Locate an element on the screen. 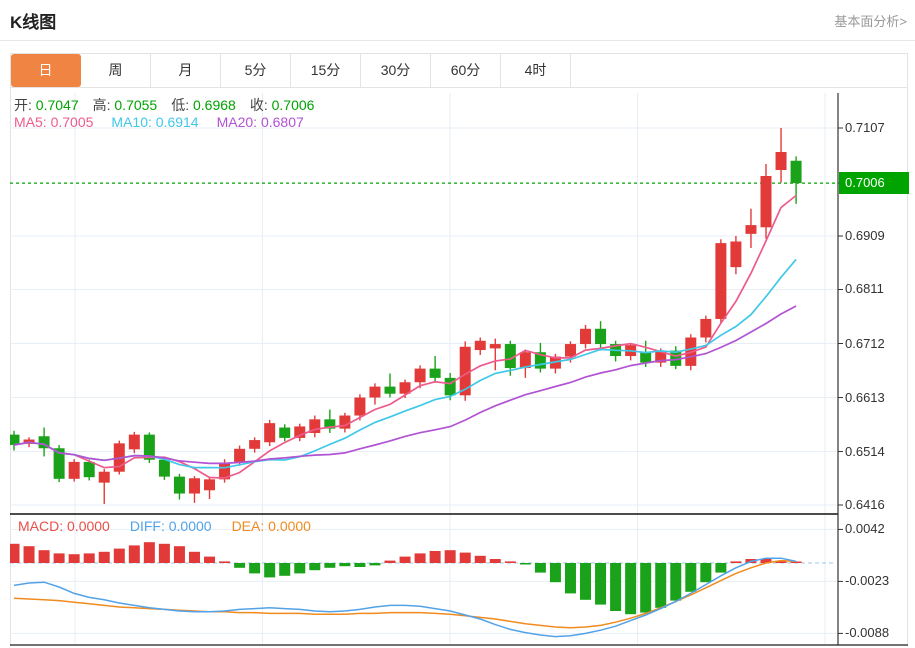 The width and height of the screenshot is (915, 648). tab-strip-filler is located at coordinates (739, 70).